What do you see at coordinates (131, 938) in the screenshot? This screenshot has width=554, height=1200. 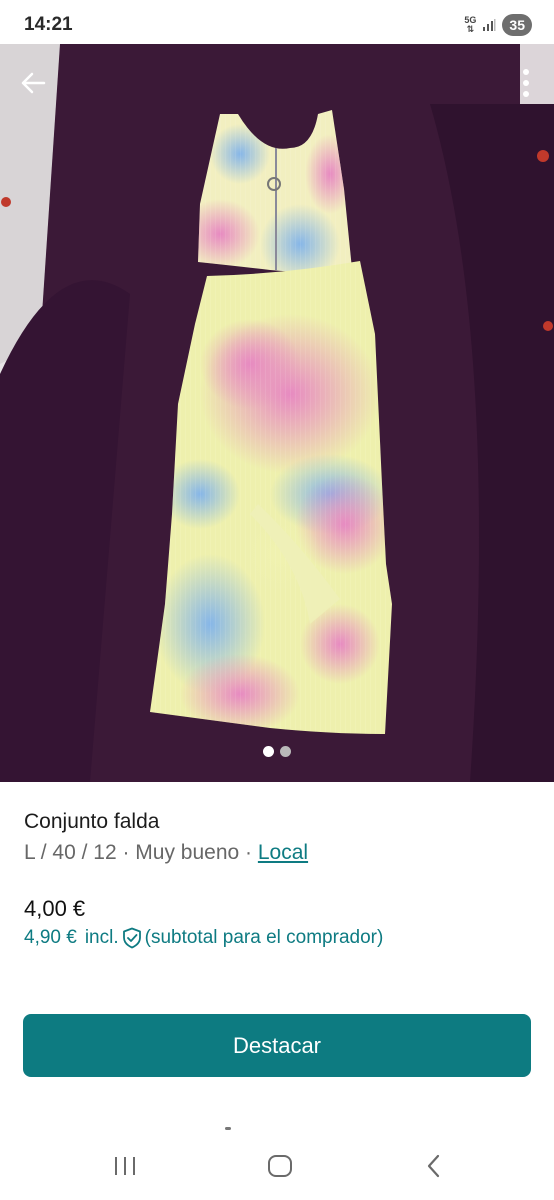 I see `shield-check-icon` at bounding box center [131, 938].